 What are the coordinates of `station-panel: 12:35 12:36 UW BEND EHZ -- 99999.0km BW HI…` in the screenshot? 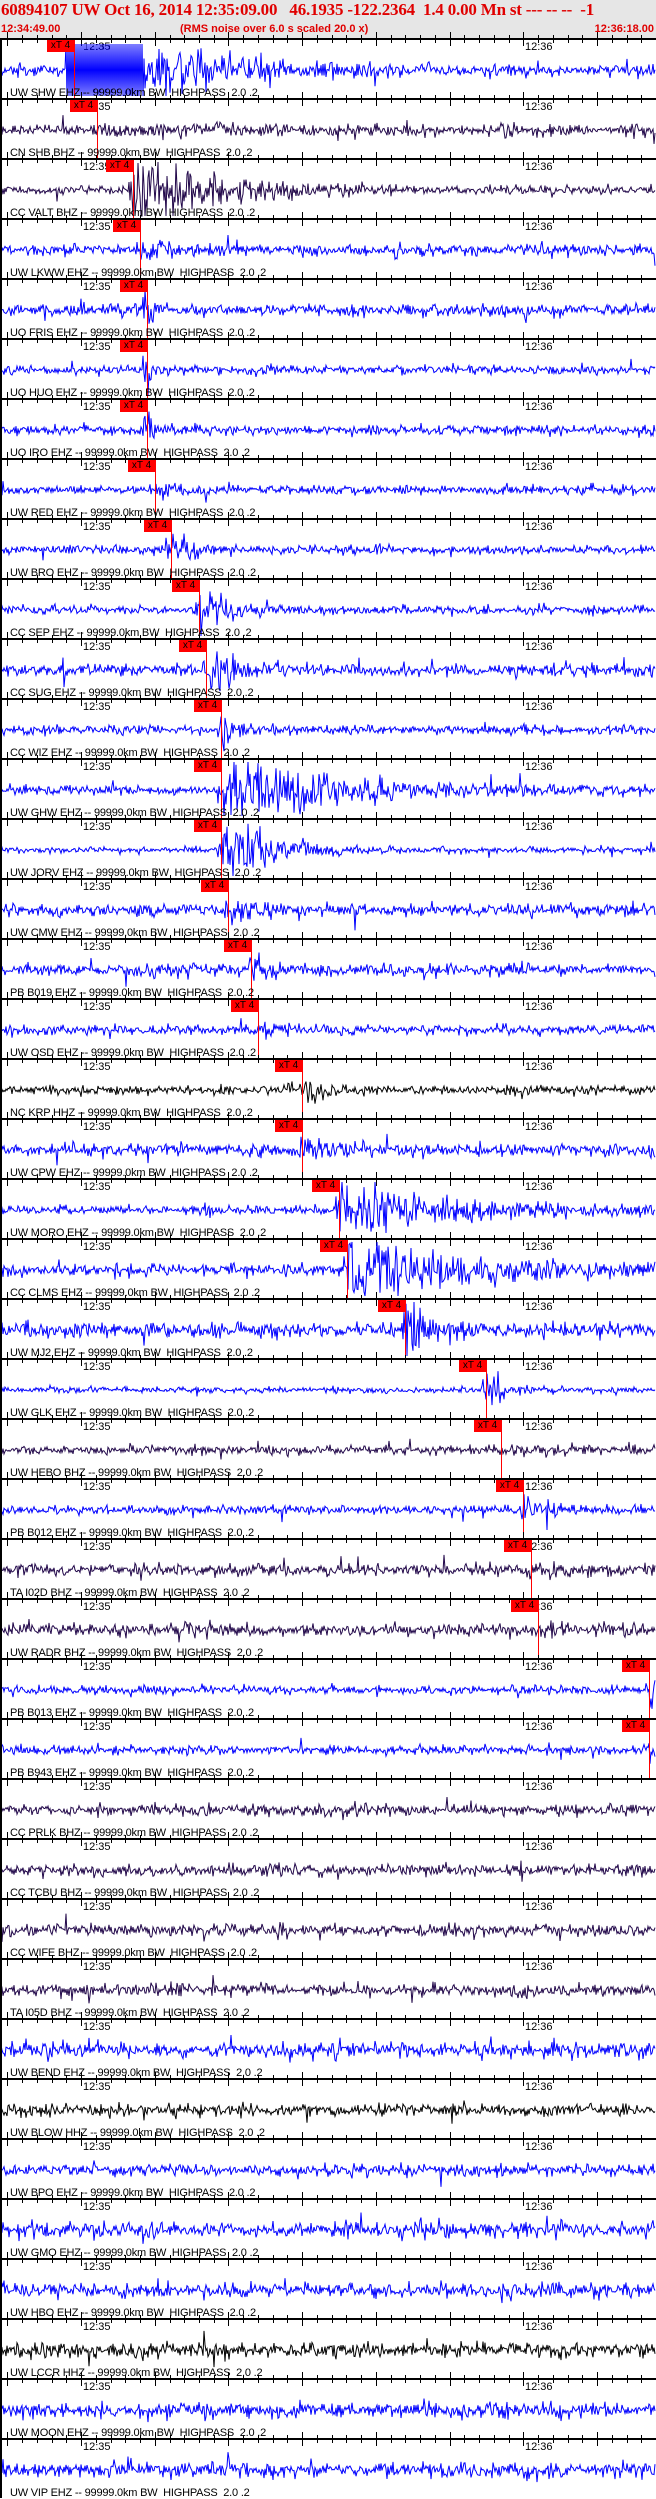 It's located at (328, 2045).